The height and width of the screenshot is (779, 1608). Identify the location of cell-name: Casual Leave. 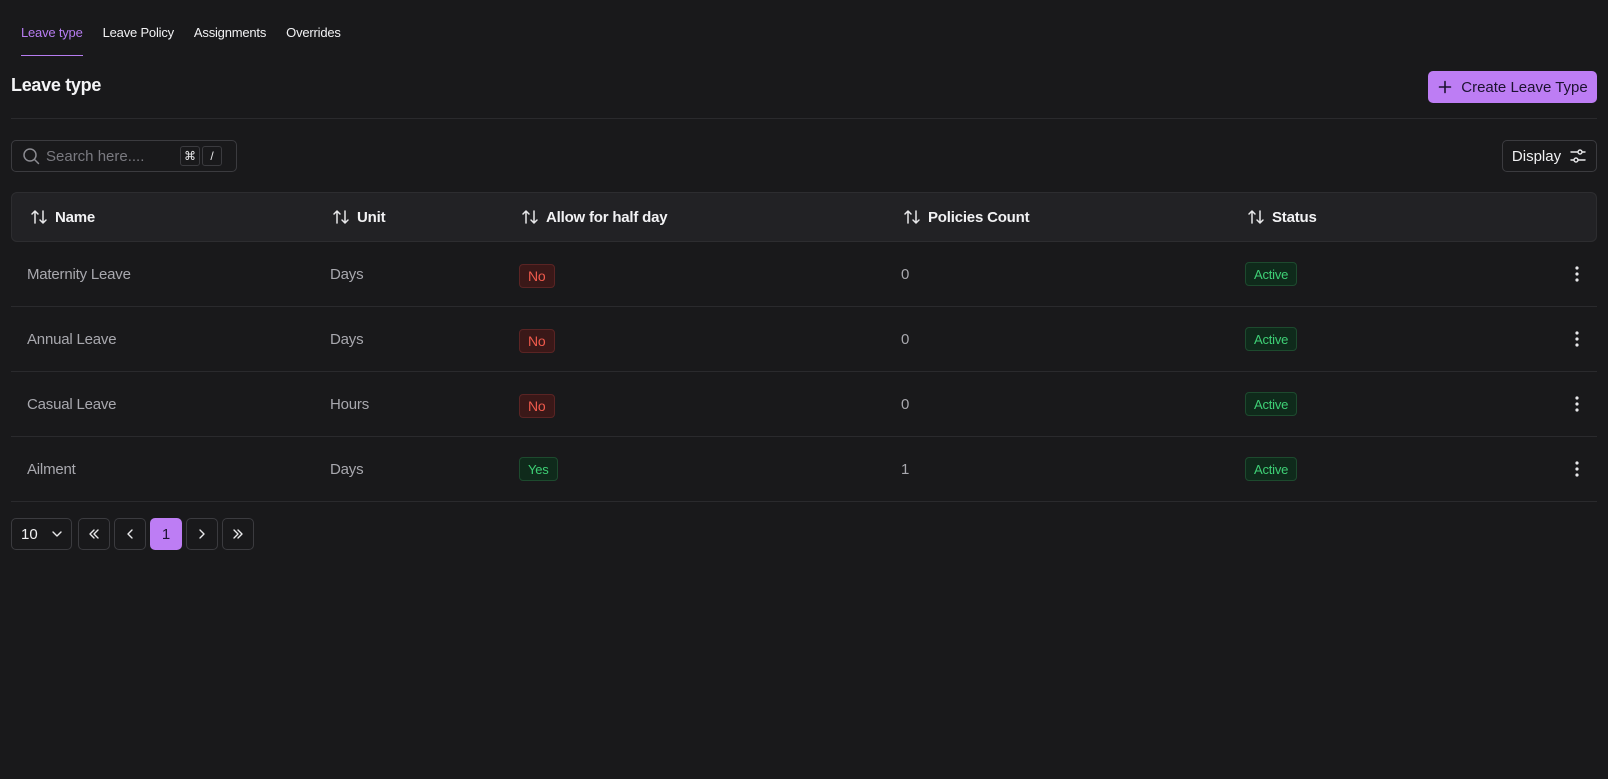
(72, 404).